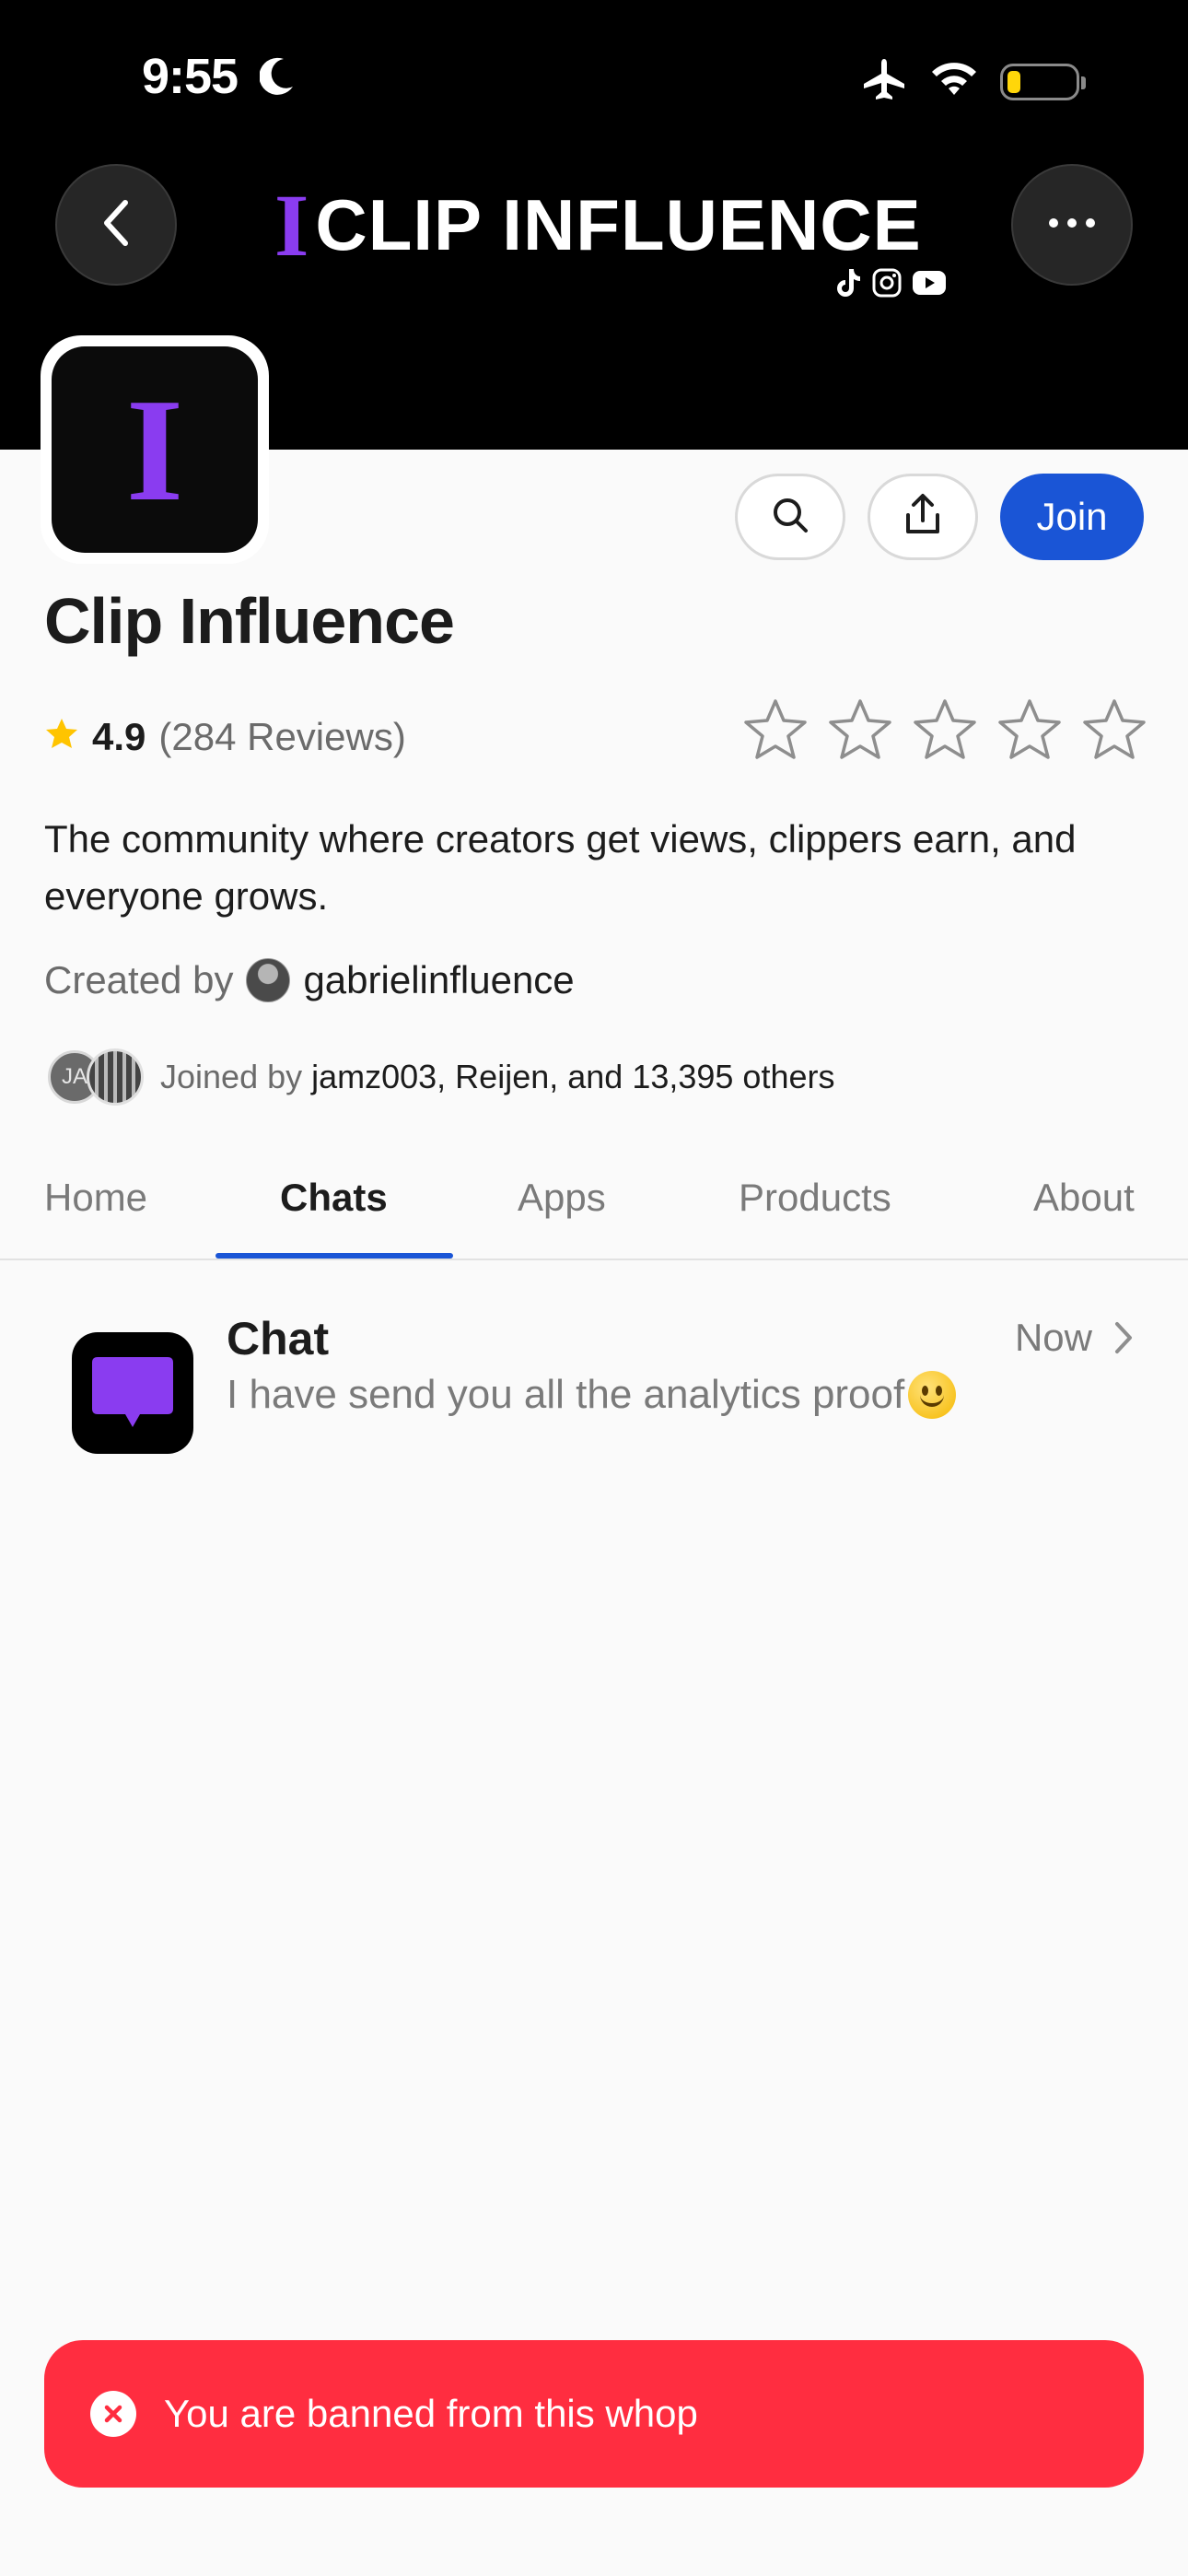 The height and width of the screenshot is (2576, 1188). Describe the element at coordinates (278, 1338) in the screenshot. I see `chat-title: Chat` at that location.